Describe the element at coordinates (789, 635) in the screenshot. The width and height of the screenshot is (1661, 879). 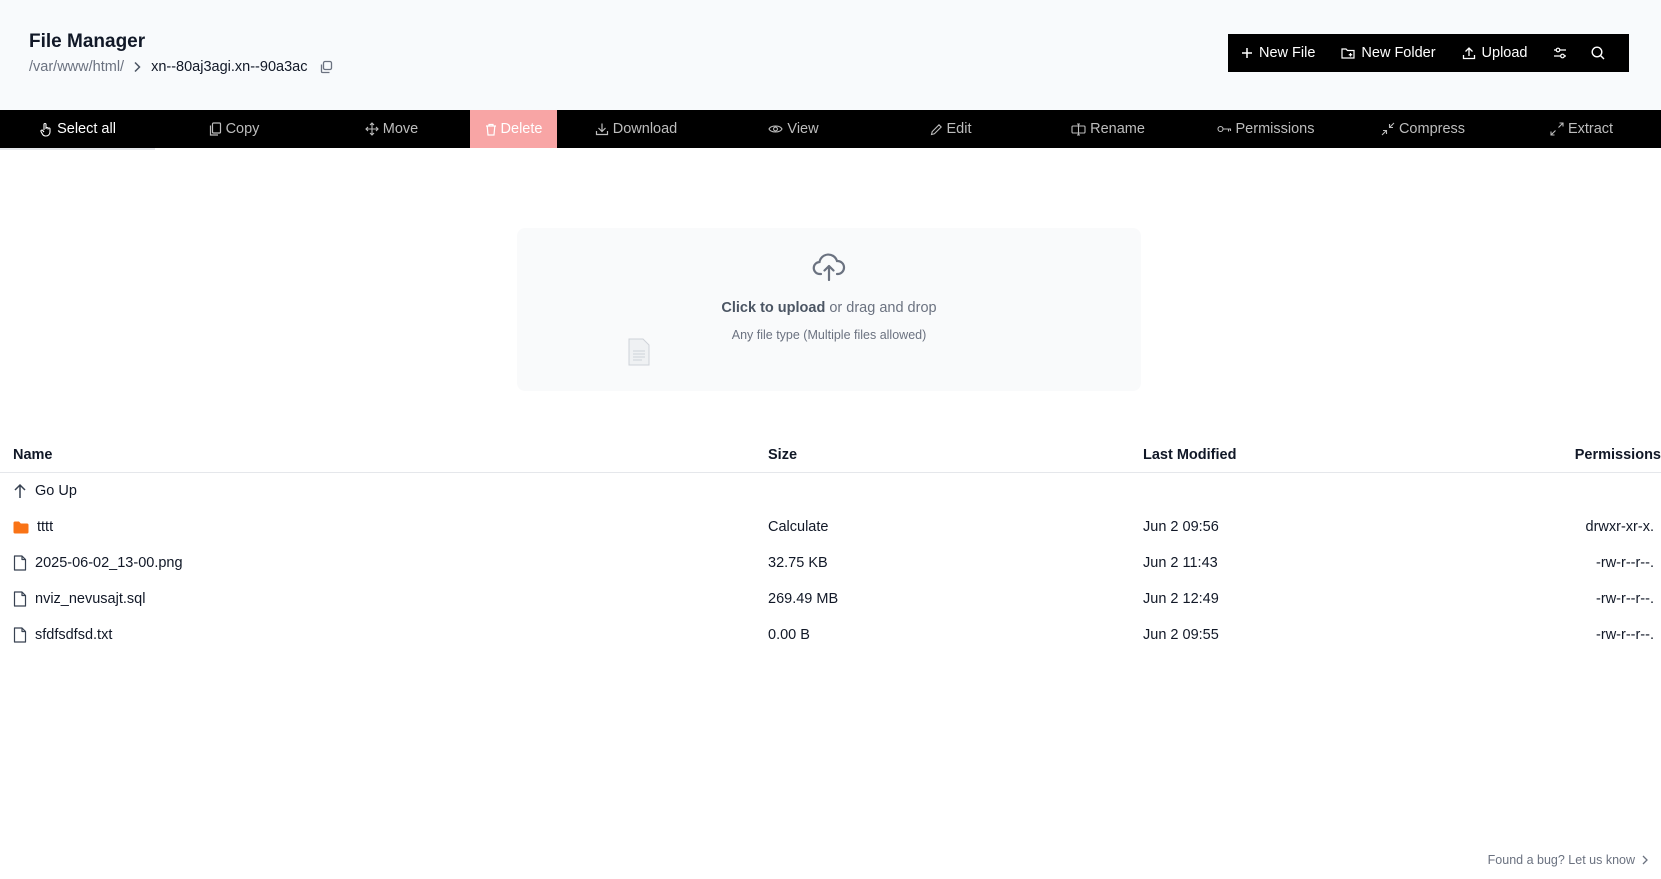
I see `size-cell: 0.00 B` at that location.